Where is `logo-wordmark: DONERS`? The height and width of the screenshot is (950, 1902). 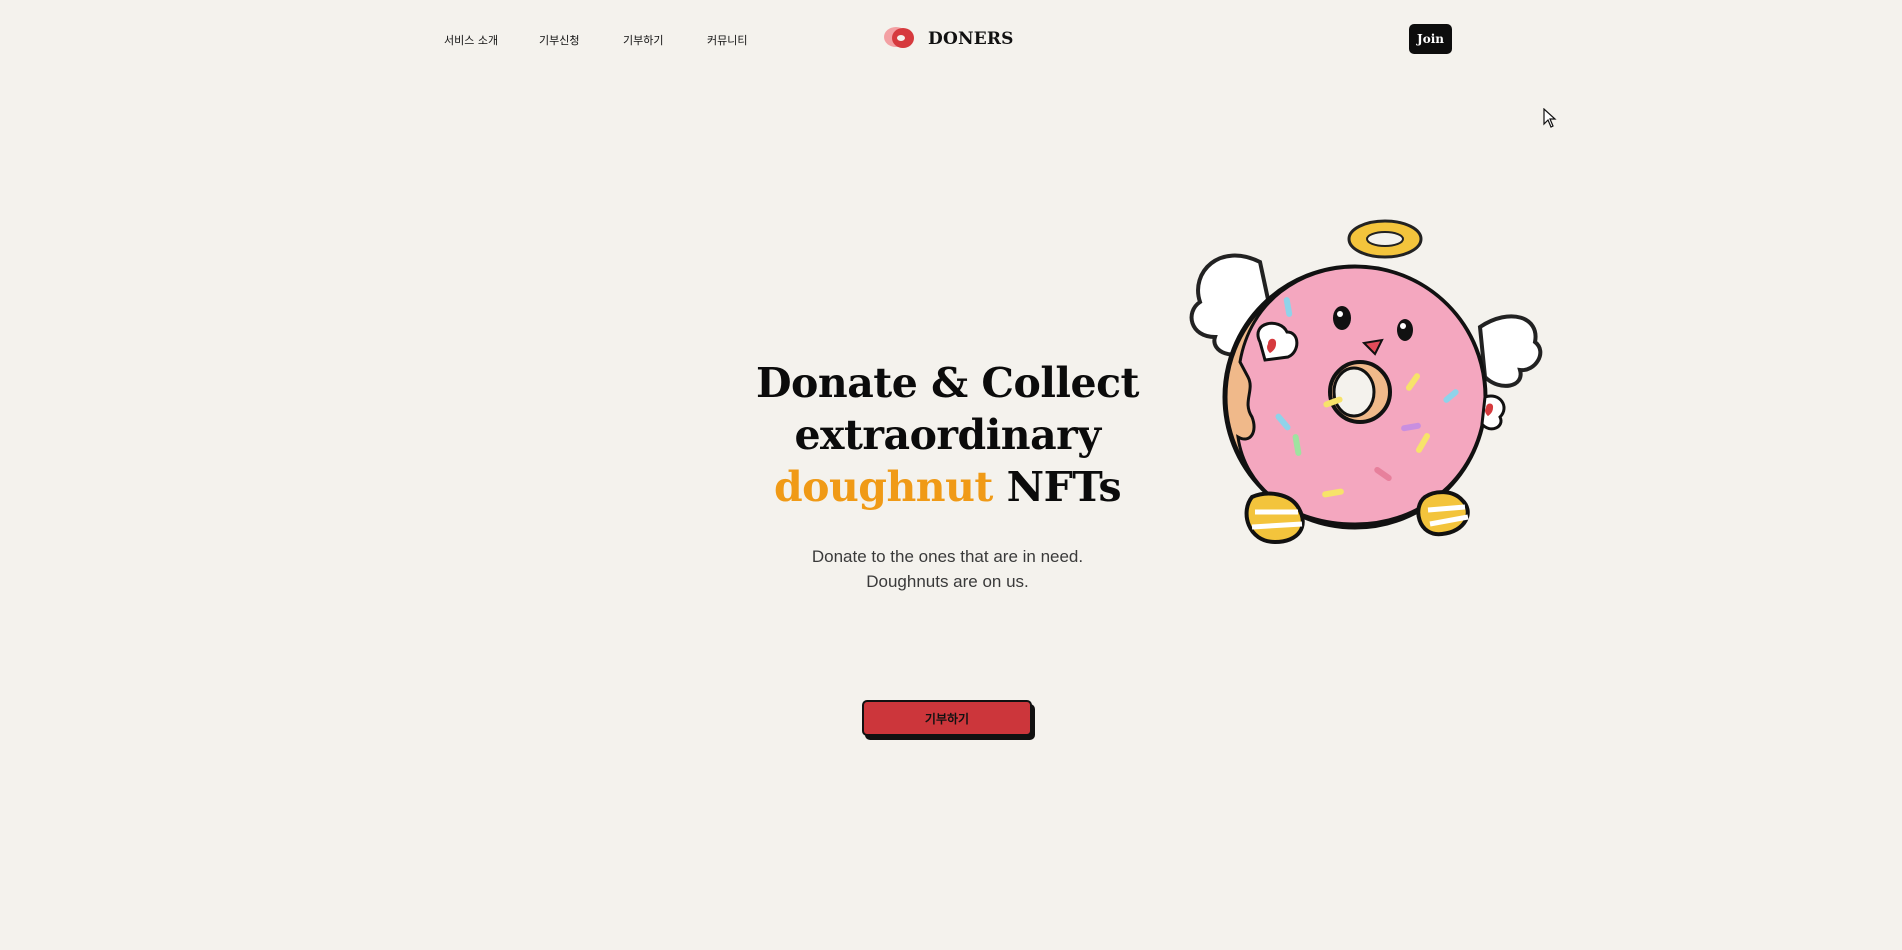
logo-wordmark: DONERS is located at coordinates (971, 39).